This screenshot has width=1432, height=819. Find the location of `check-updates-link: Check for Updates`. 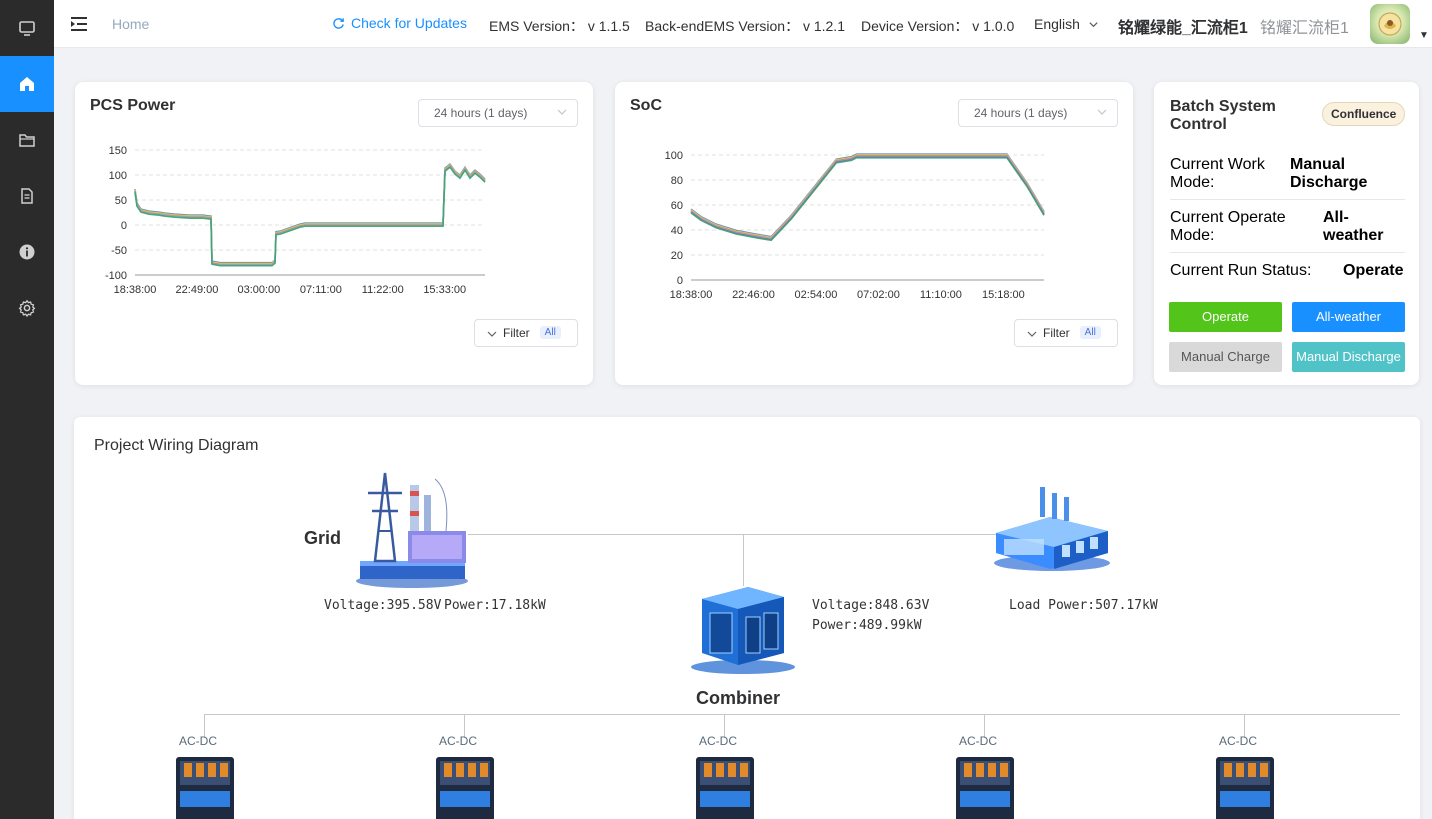

check-updates-link: Check for Updates is located at coordinates (399, 23).